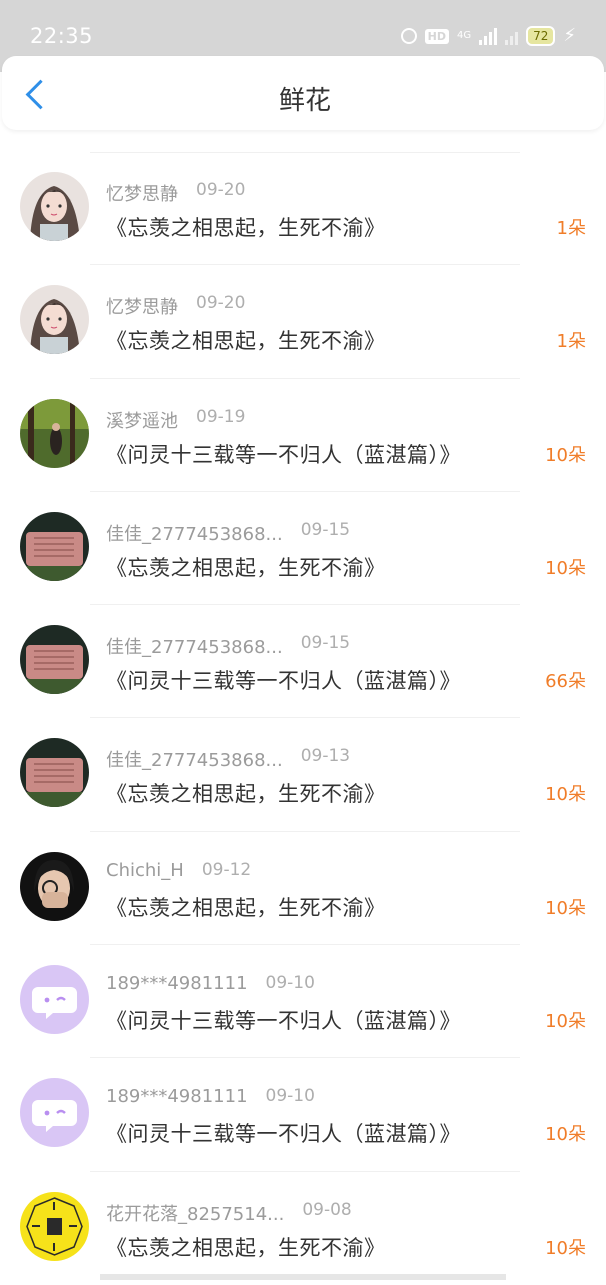 The image size is (606, 1285). I want to click on avatar-forest-photo, so click(54, 433).